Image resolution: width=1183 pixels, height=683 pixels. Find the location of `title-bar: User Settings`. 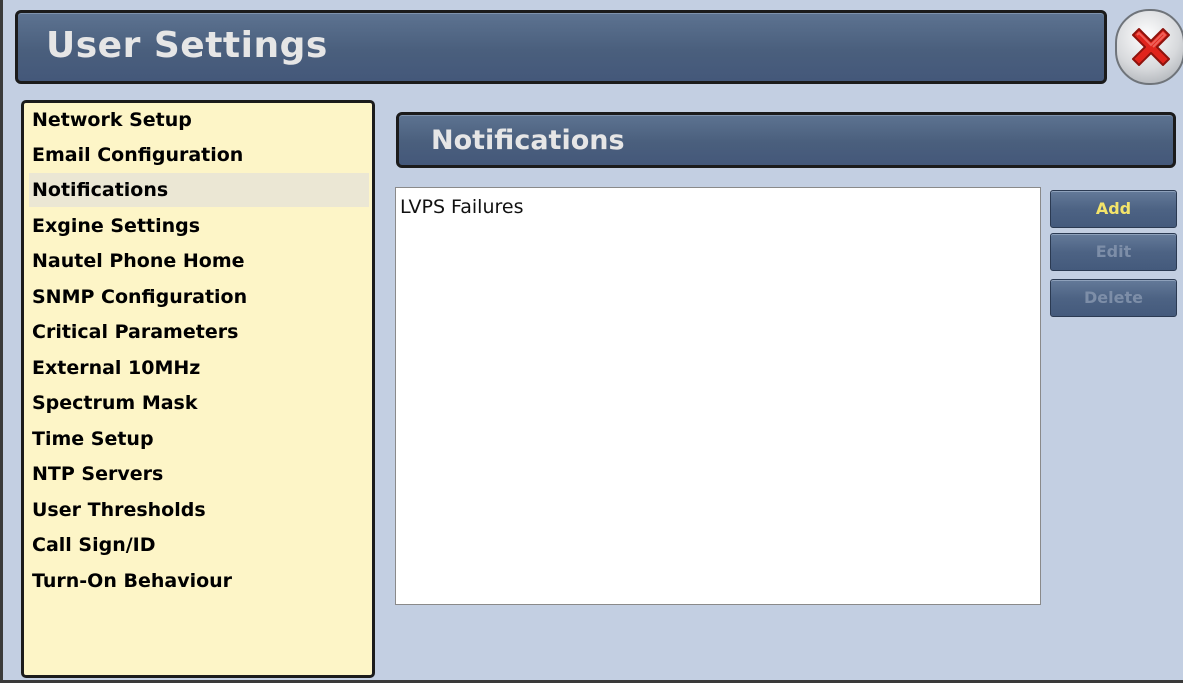

title-bar: User Settings is located at coordinates (561, 47).